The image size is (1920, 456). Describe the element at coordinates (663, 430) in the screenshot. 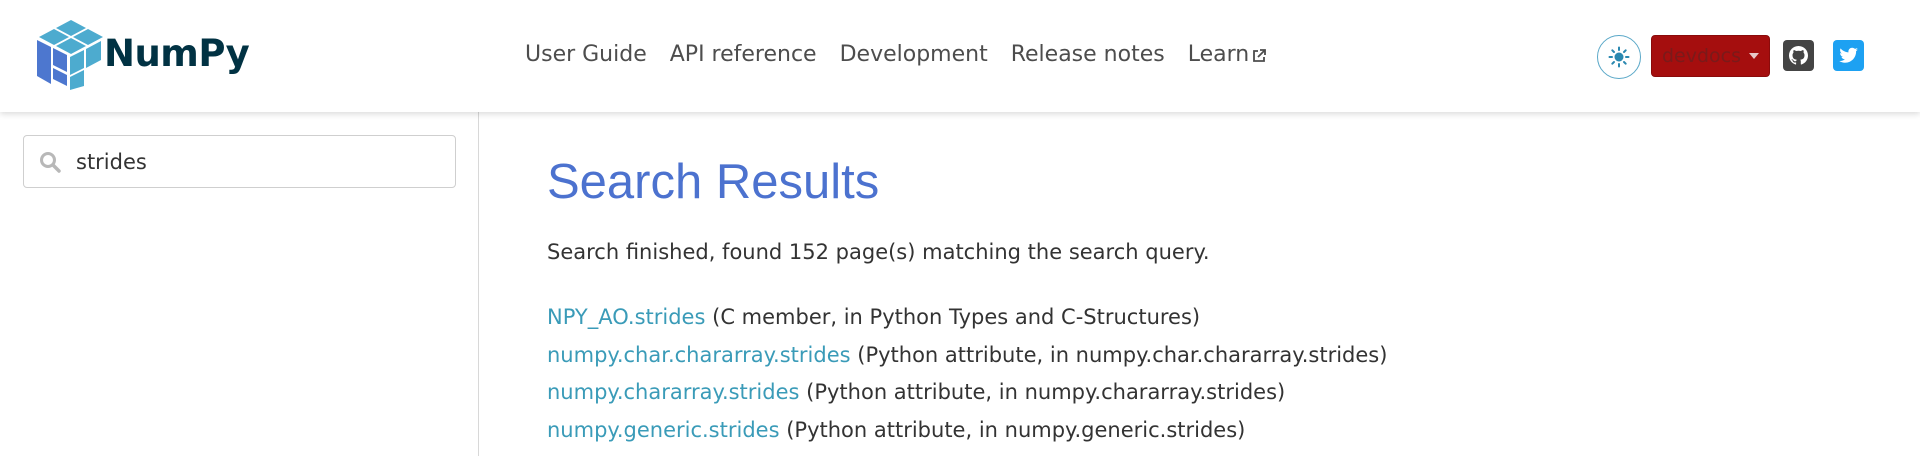

I see `result-link: numpy.generic.strides` at that location.